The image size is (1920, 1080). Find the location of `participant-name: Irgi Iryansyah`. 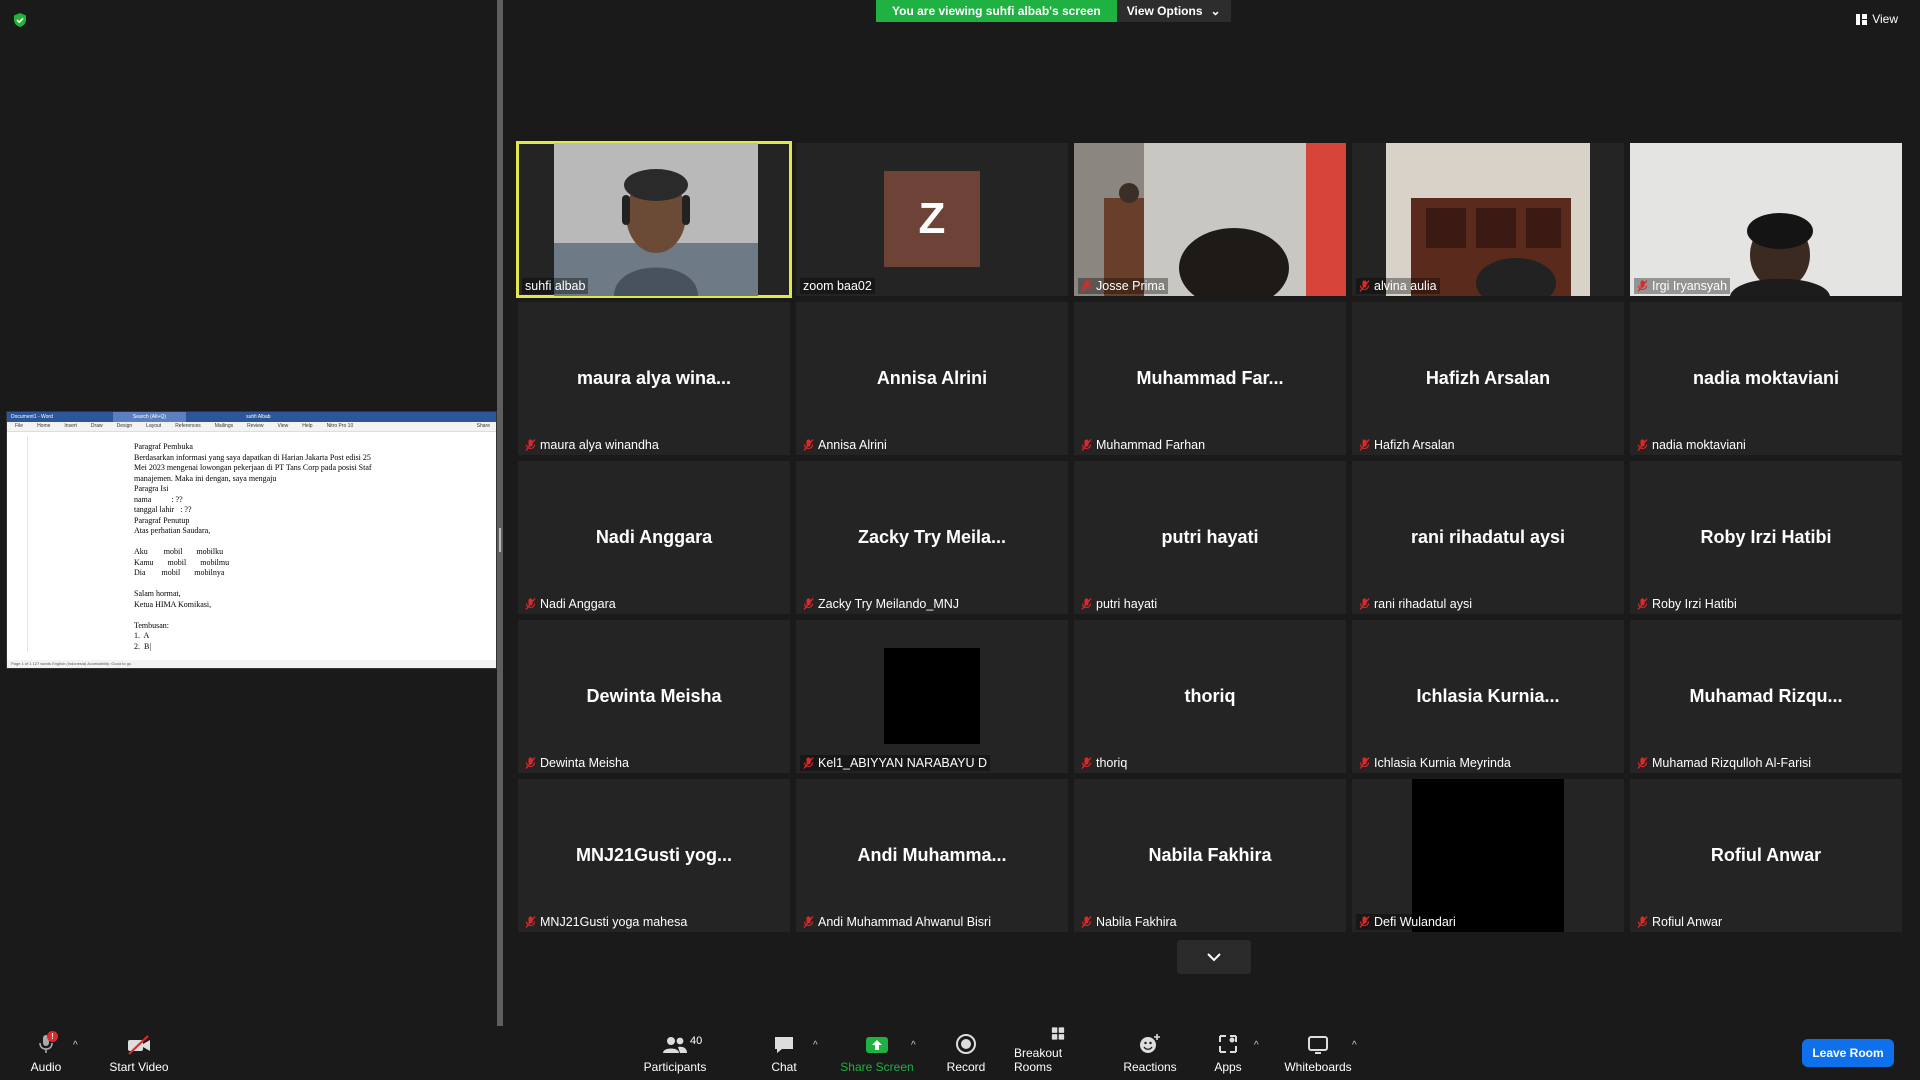

participant-name: Irgi Iryansyah is located at coordinates (1690, 286).